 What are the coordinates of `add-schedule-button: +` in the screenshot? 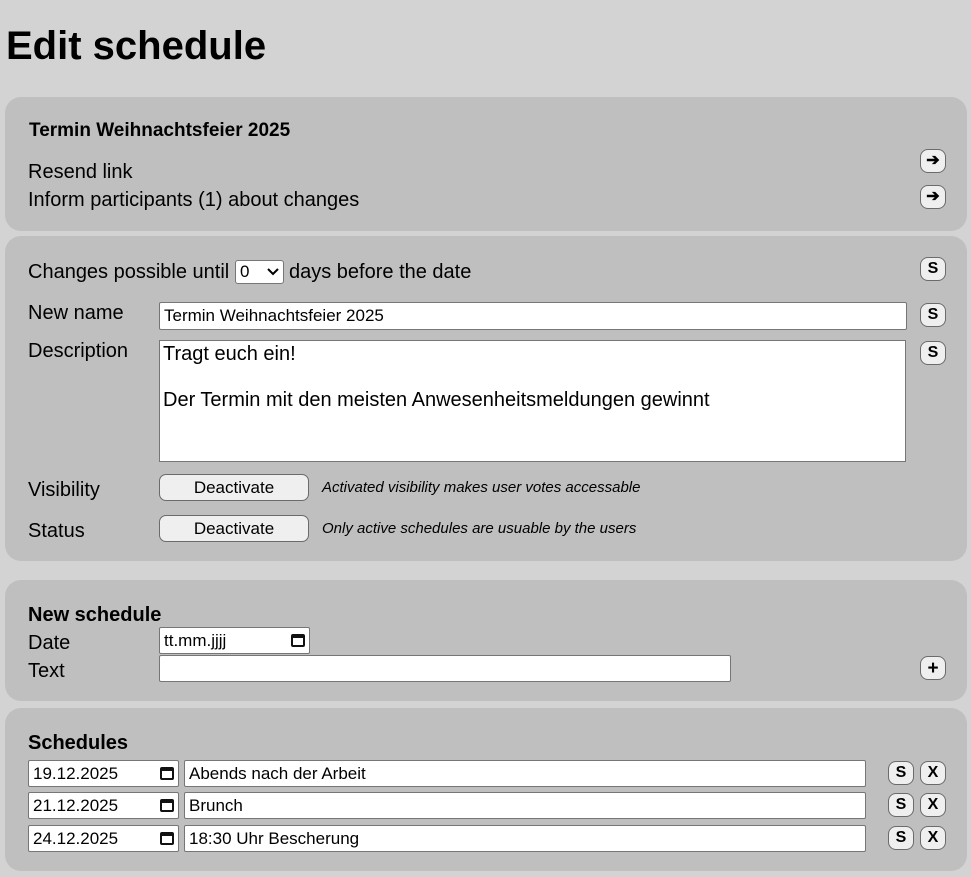 It's located at (933, 668).